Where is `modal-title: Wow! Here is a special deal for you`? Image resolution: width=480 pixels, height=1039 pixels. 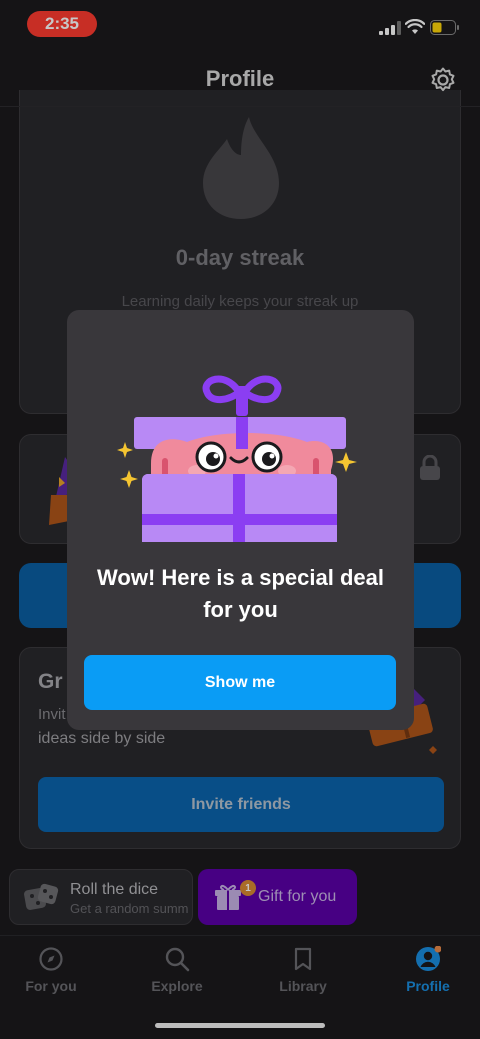
modal-title: Wow! Here is a special deal for you is located at coordinates (240, 593).